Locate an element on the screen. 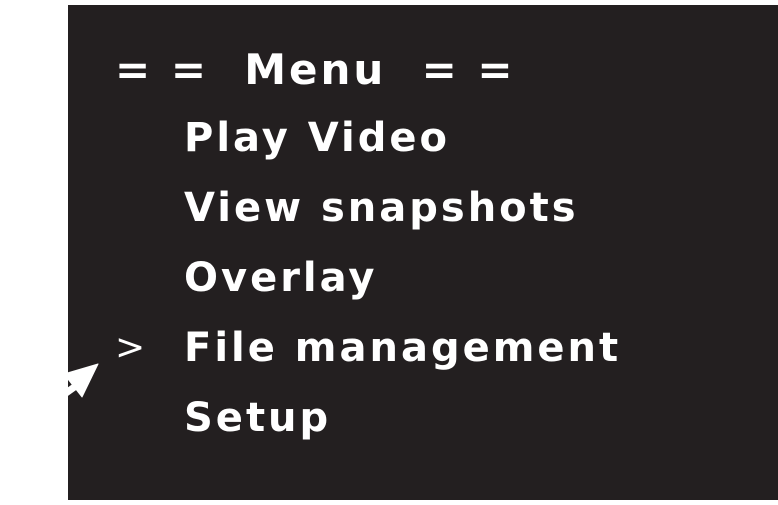 Image resolution: width=778 pixels, height=505 pixels. menu-item-label: Setup is located at coordinates (258, 418).